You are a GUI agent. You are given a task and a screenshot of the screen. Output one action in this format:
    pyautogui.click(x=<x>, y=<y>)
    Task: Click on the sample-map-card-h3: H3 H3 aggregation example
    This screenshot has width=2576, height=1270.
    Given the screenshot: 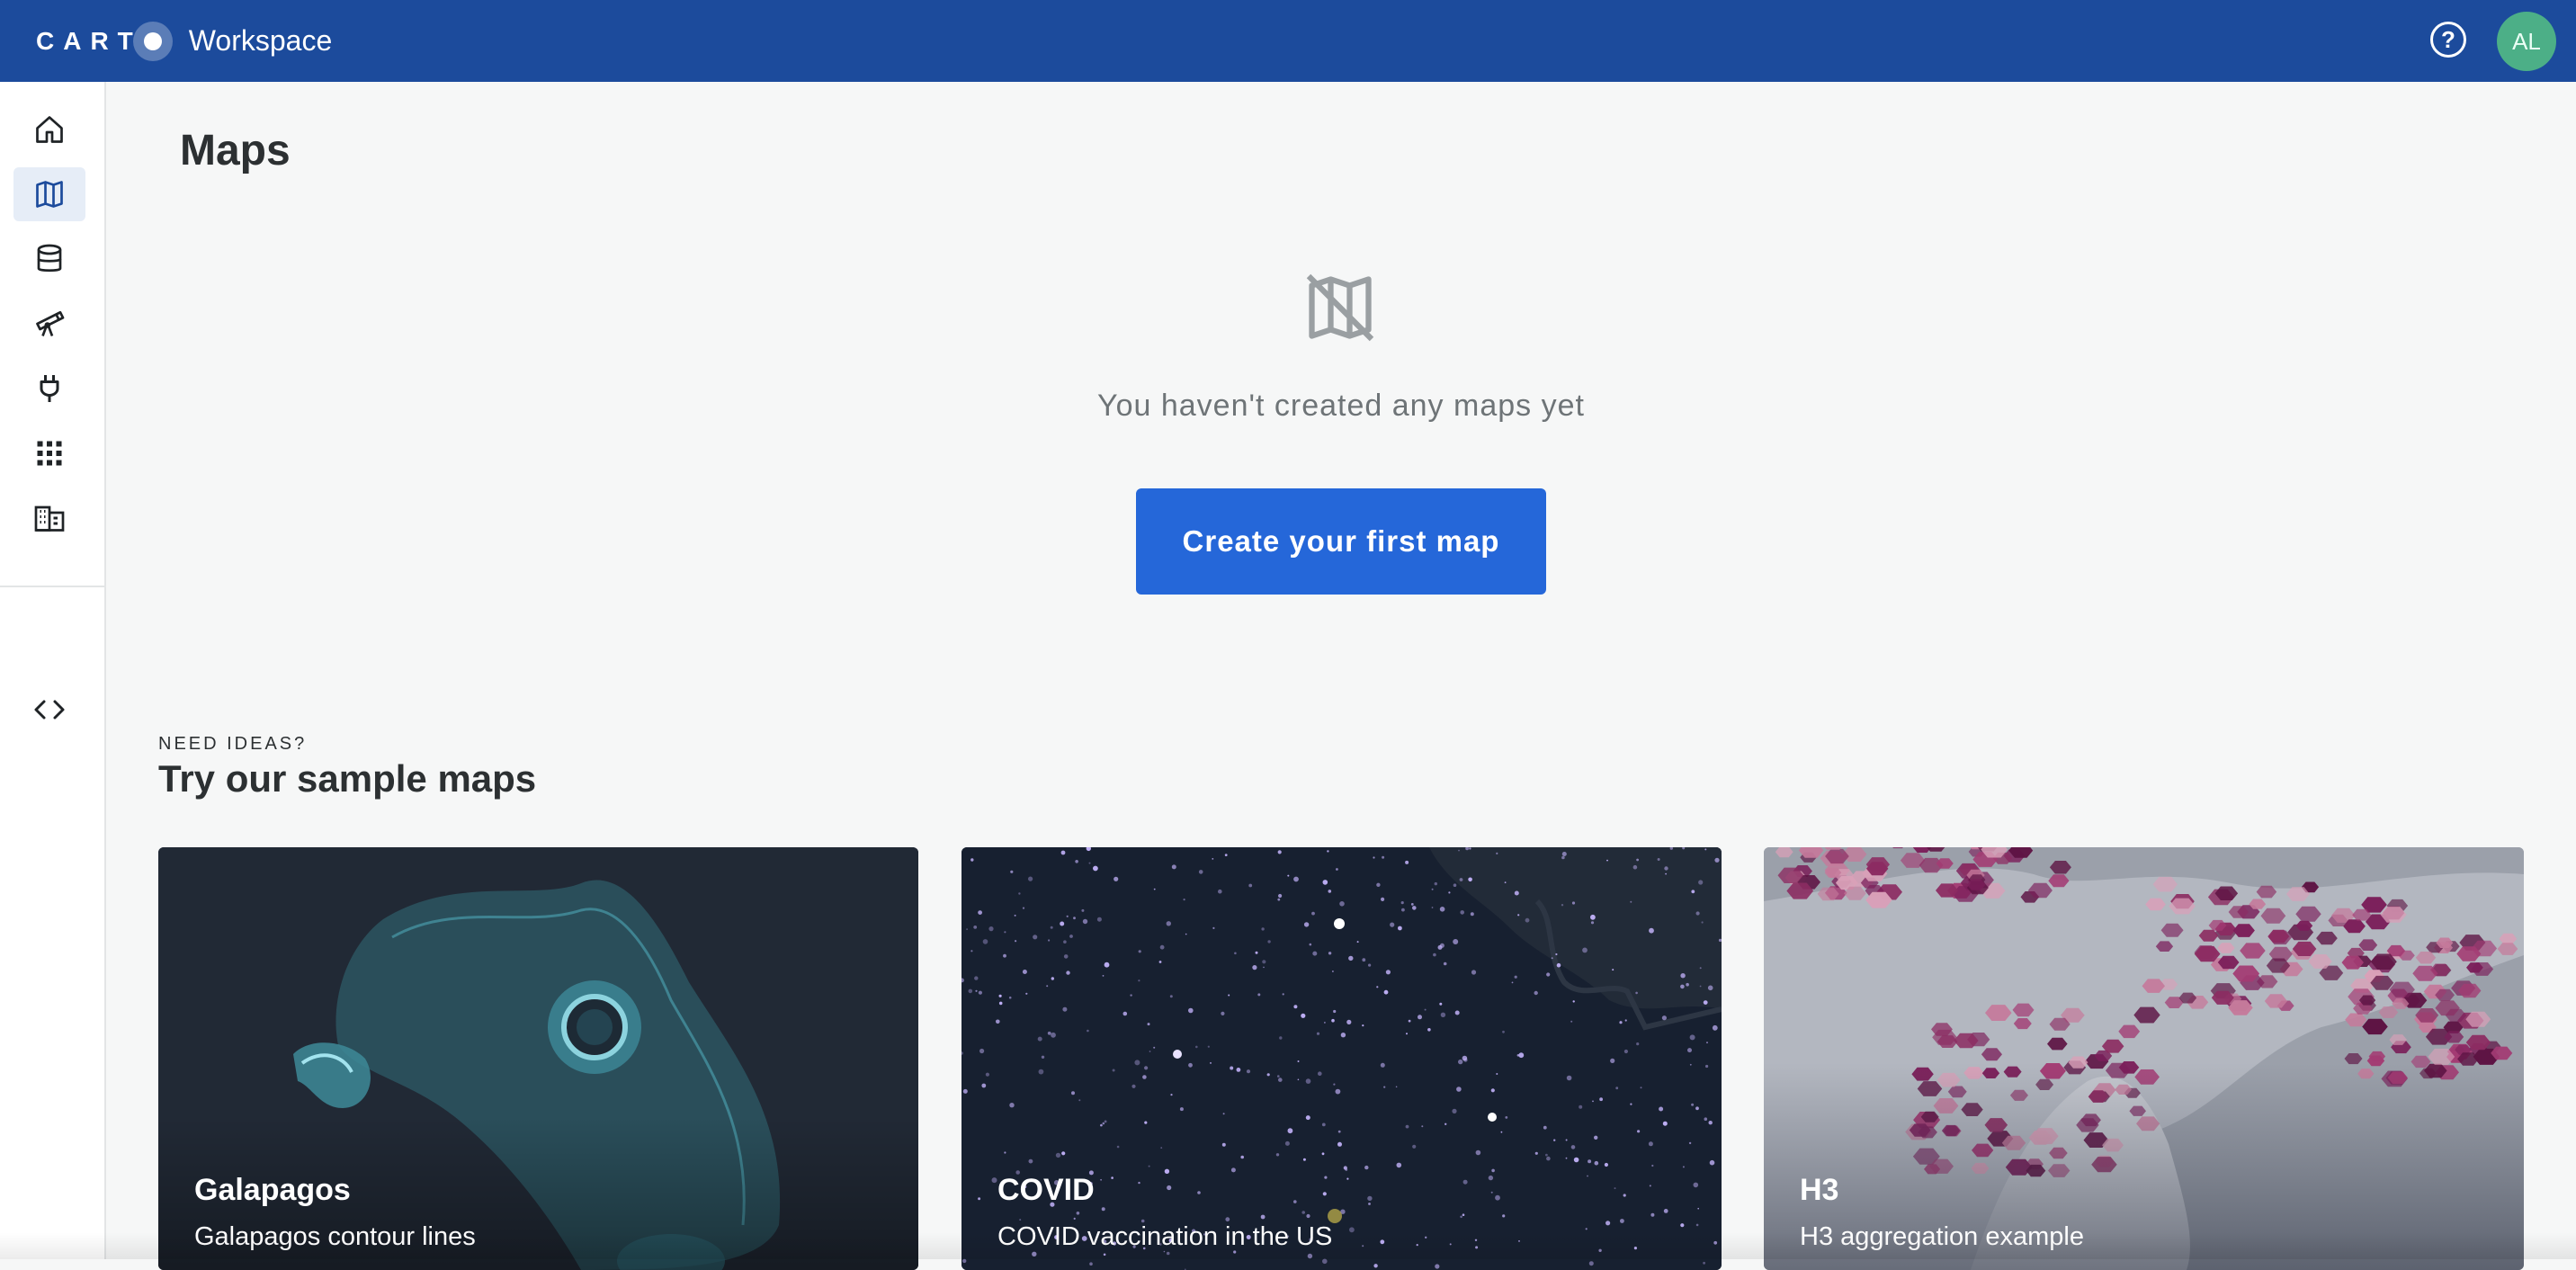 What is the action you would take?
    pyautogui.click(x=2144, y=1058)
    